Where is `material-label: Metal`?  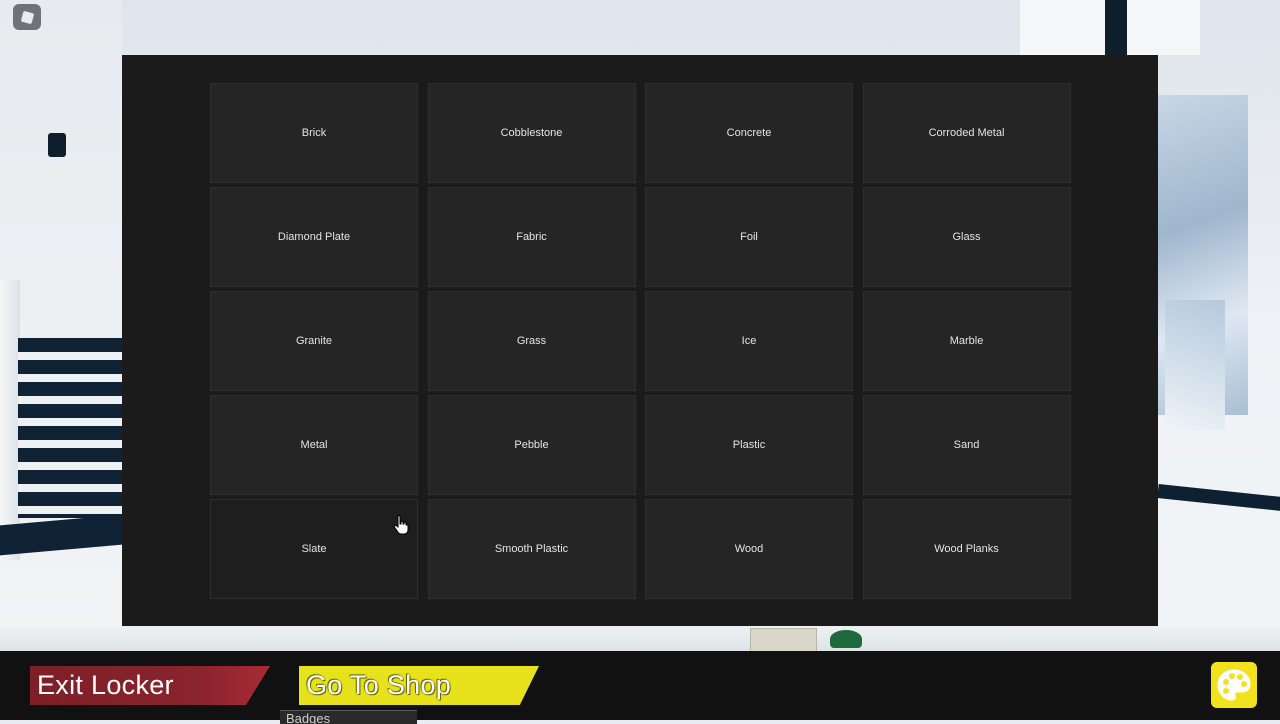
material-label: Metal is located at coordinates (314, 445).